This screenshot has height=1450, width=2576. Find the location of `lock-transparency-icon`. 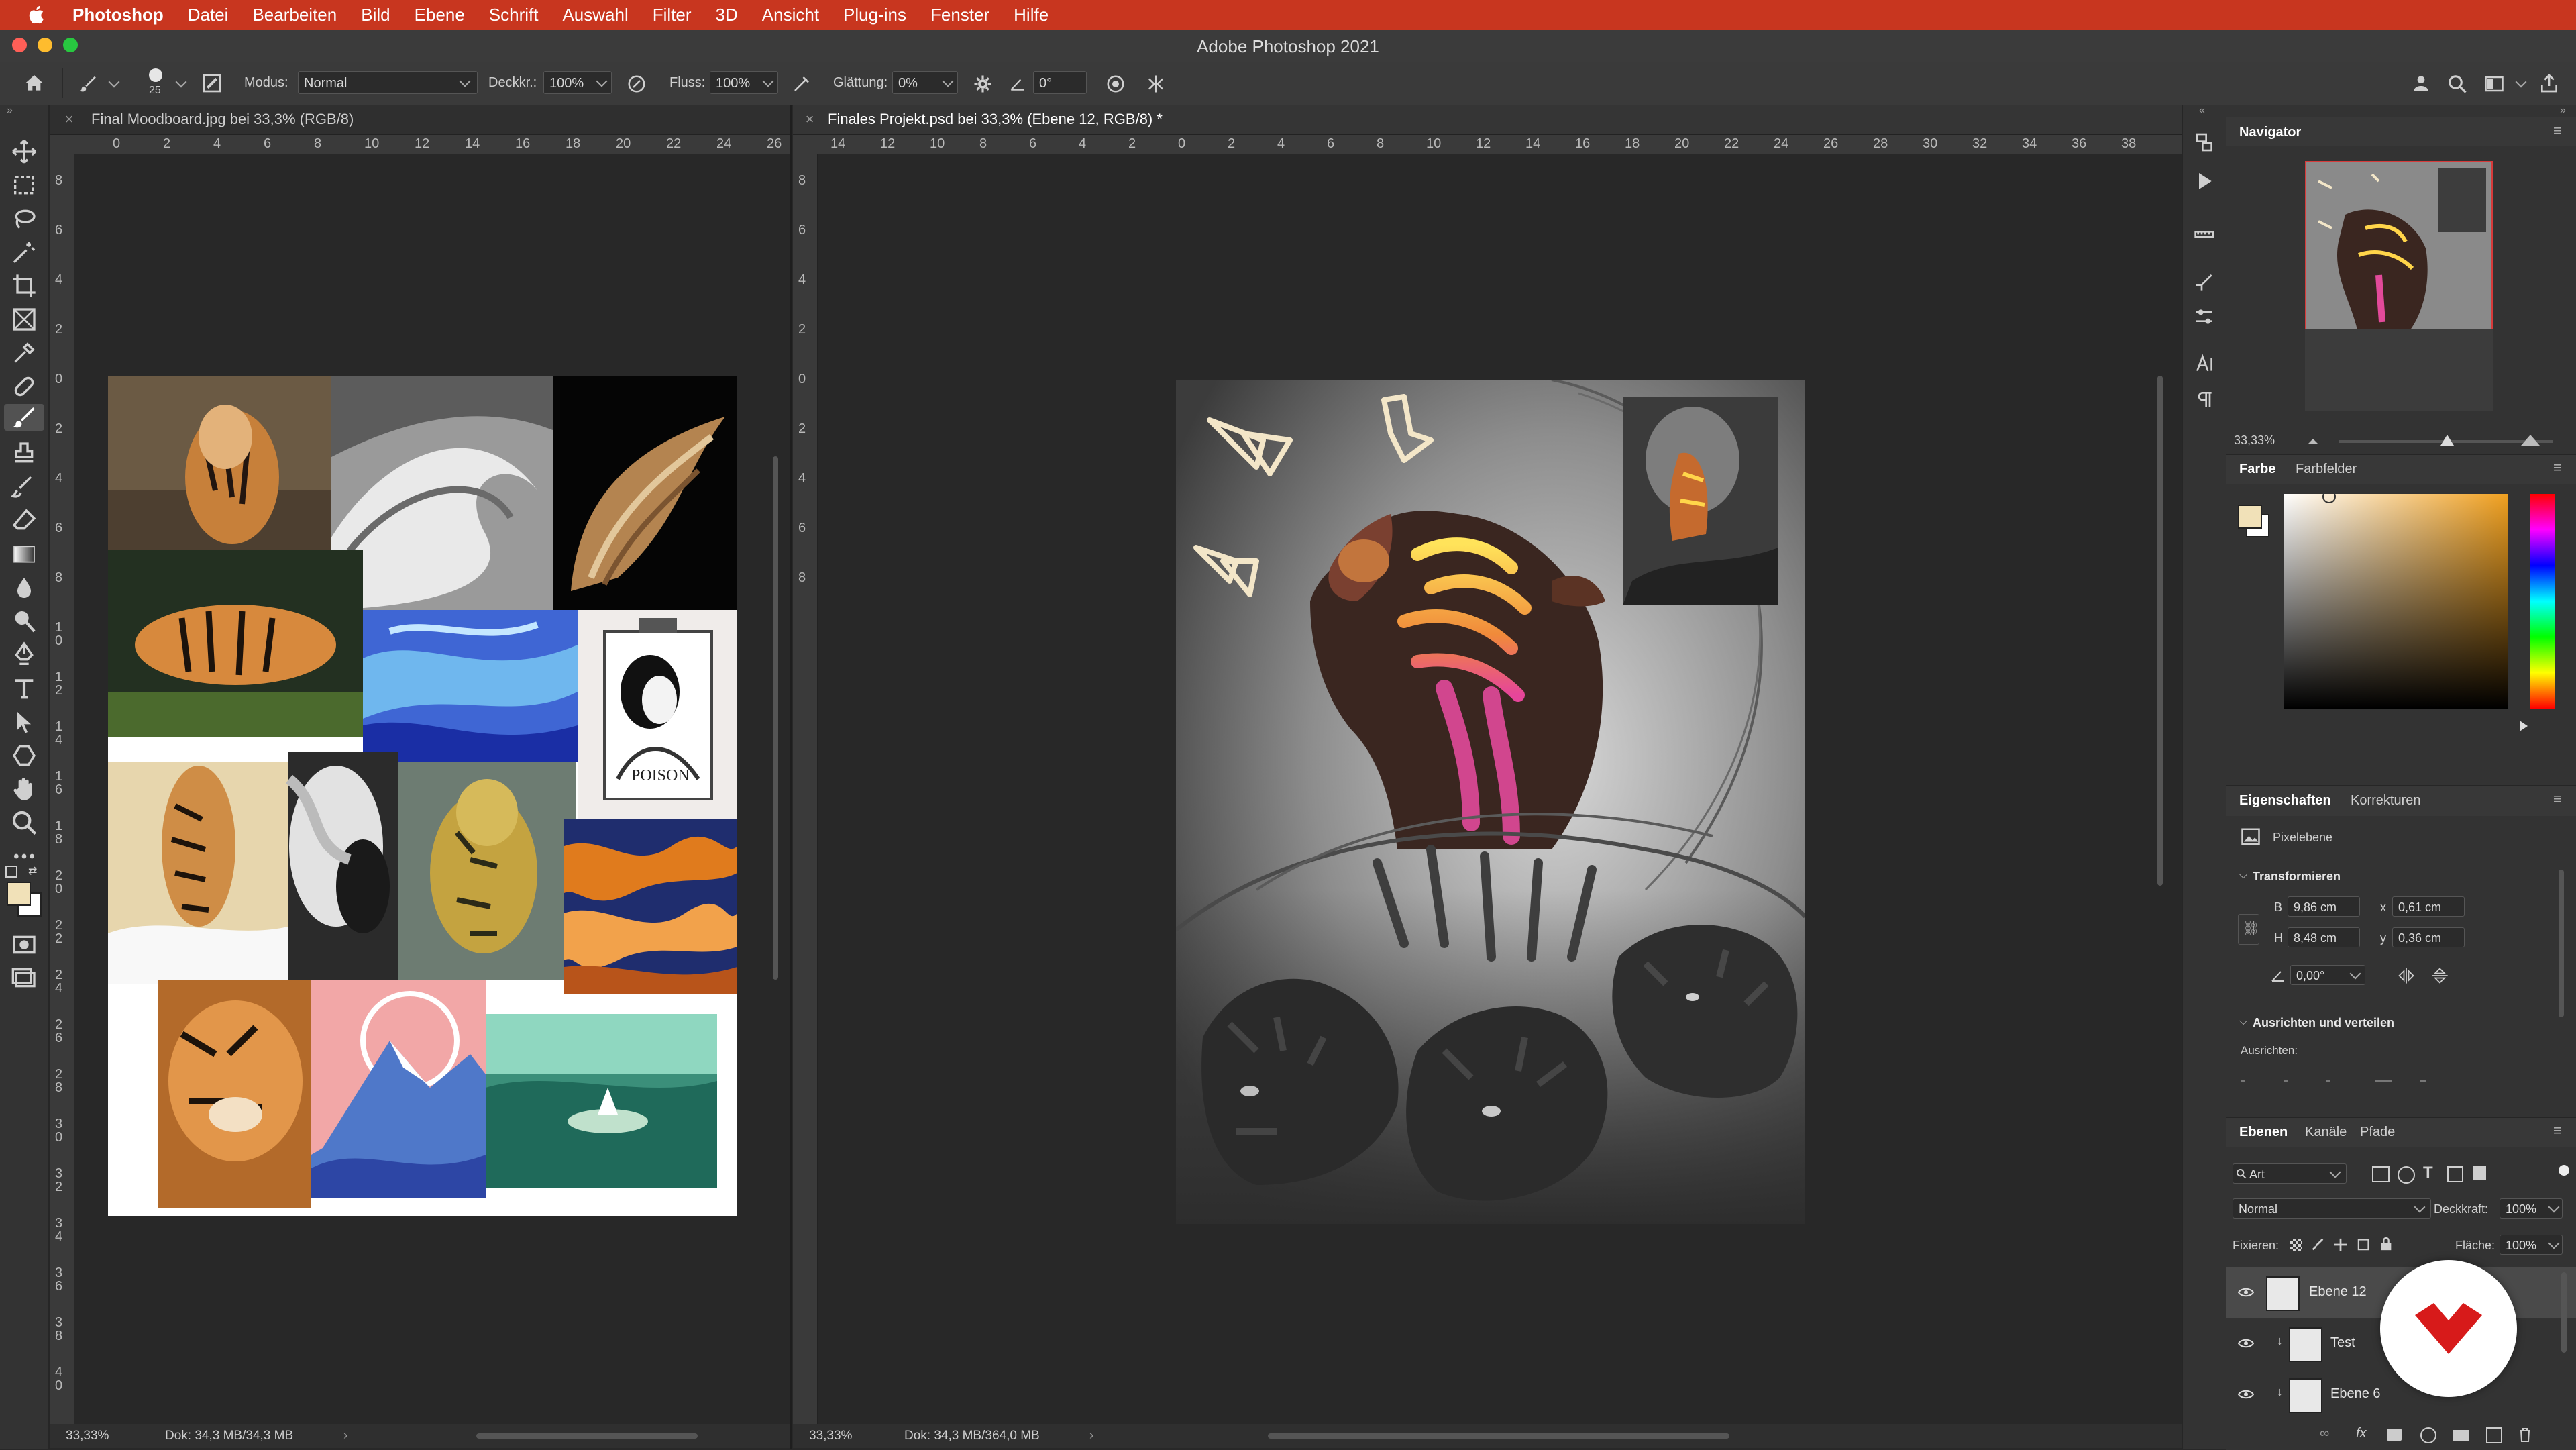

lock-transparency-icon is located at coordinates (2296, 1245).